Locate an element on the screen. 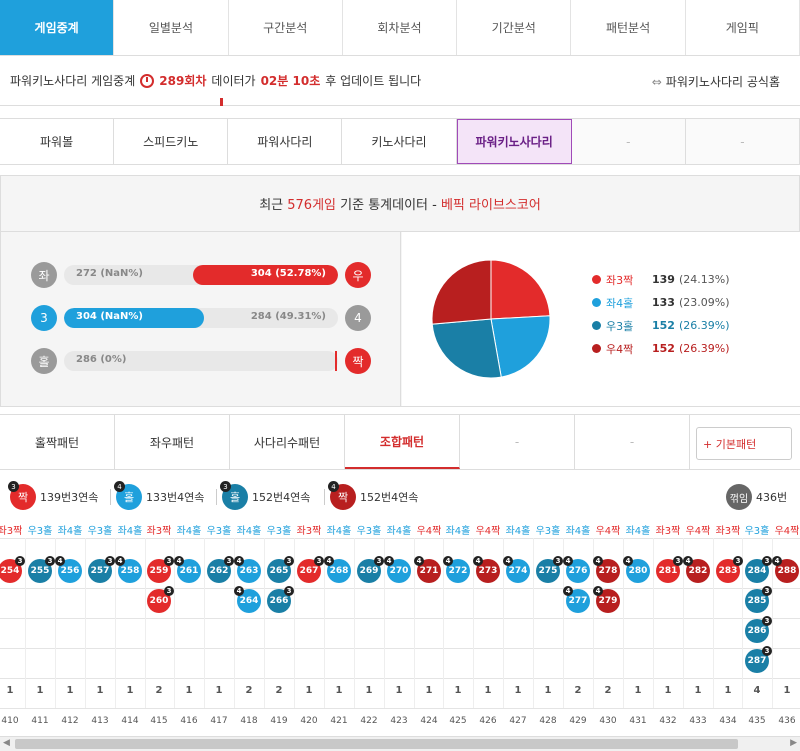 Image resolution: width=800 pixels, height=751 pixels. tab-0: 게임중계 is located at coordinates (57, 27).